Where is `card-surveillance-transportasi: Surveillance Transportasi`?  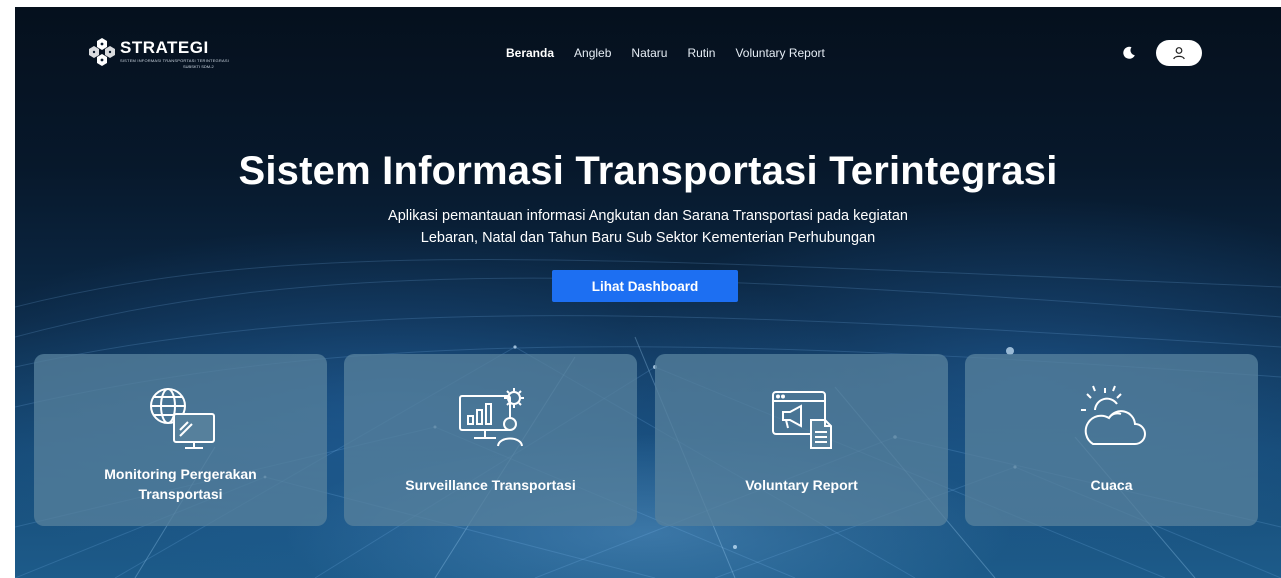
card-surveillance-transportasi: Surveillance Transportasi is located at coordinates (490, 440).